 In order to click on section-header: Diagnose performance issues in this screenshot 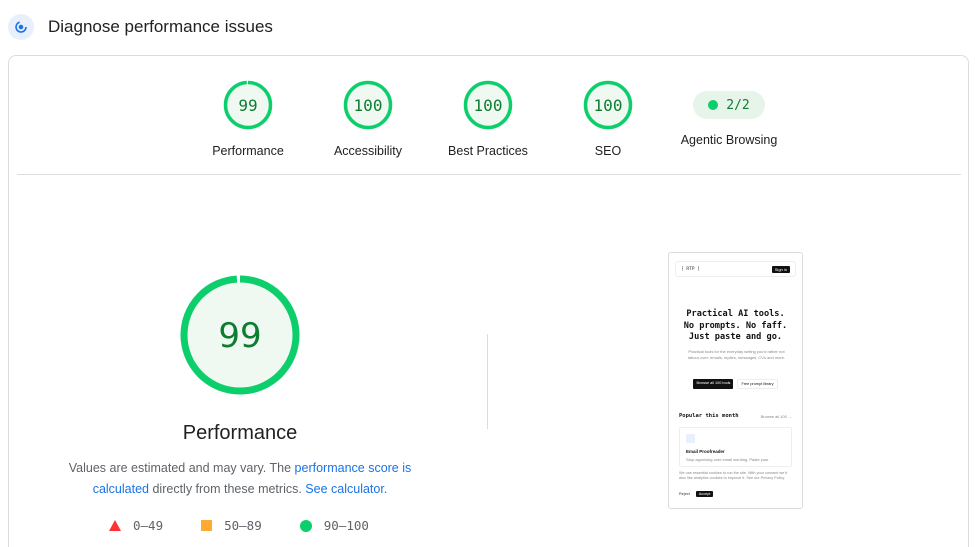, I will do `click(140, 27)`.